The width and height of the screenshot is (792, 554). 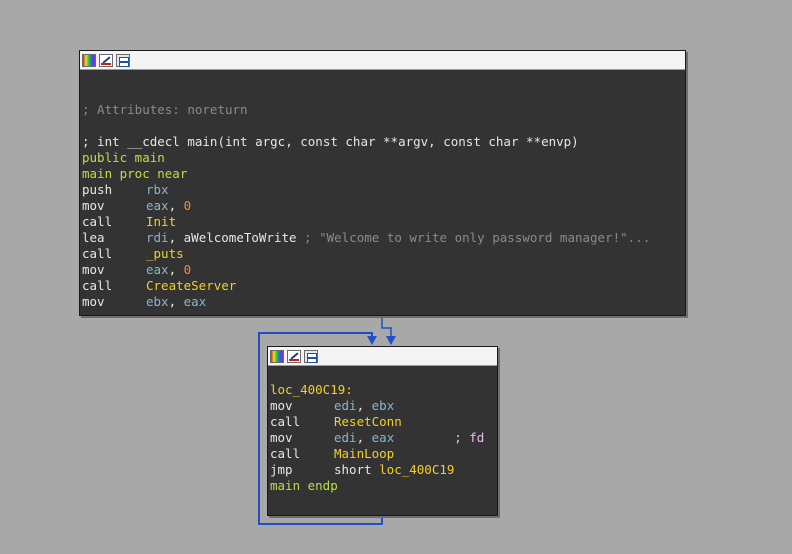 What do you see at coordinates (386, 326) in the screenshot?
I see `edge-main-to-loop` at bounding box center [386, 326].